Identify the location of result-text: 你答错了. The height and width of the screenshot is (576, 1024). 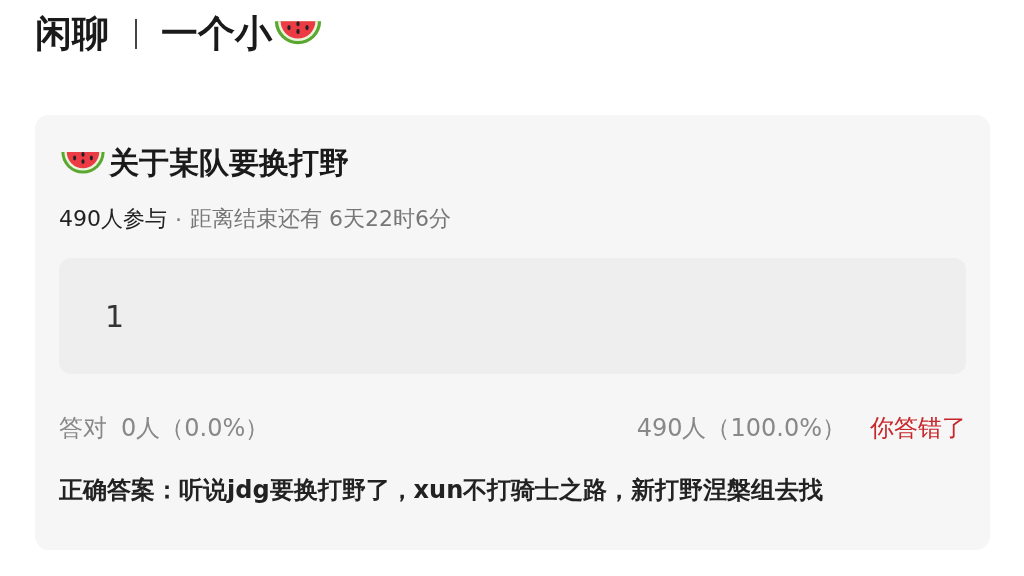
(918, 428).